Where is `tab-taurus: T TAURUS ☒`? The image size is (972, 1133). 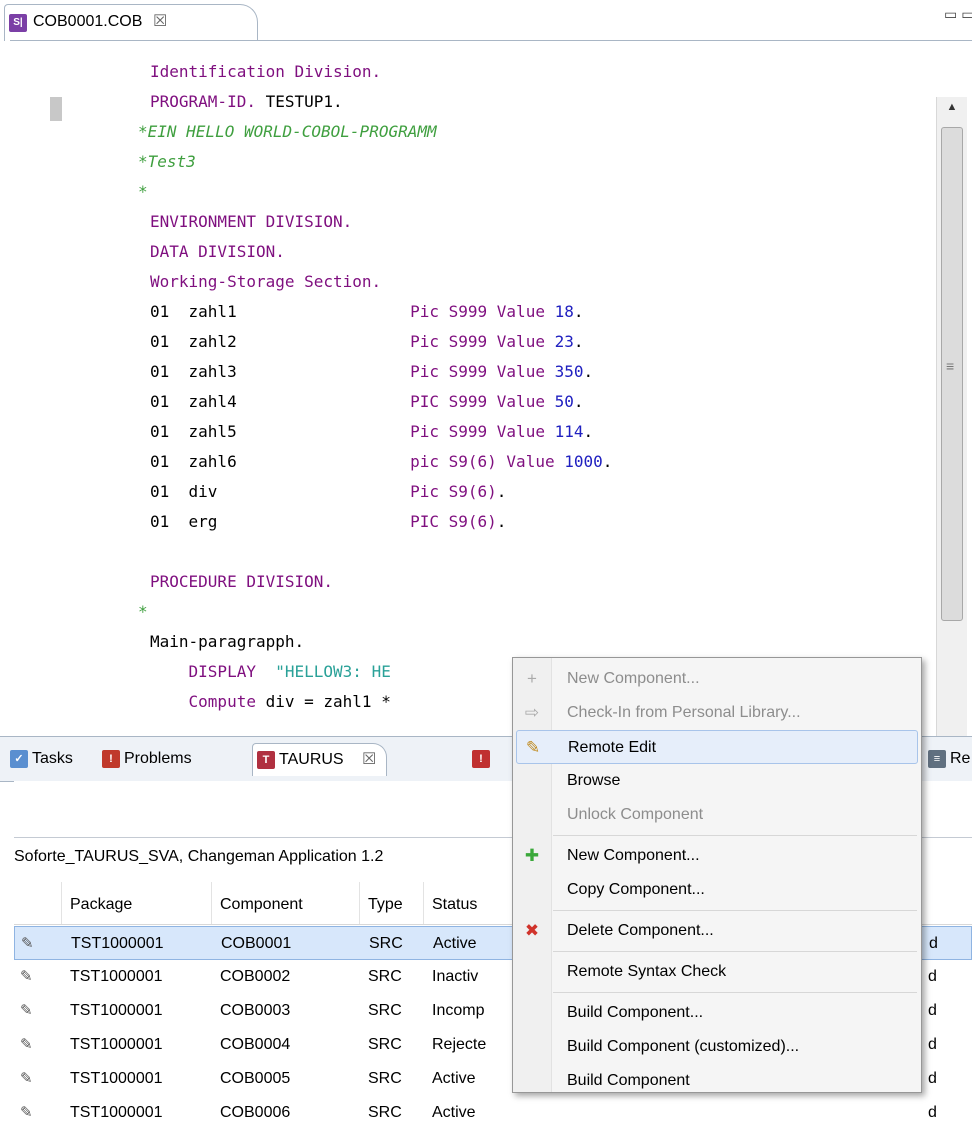
tab-taurus: T TAURUS ☒ is located at coordinates (320, 759).